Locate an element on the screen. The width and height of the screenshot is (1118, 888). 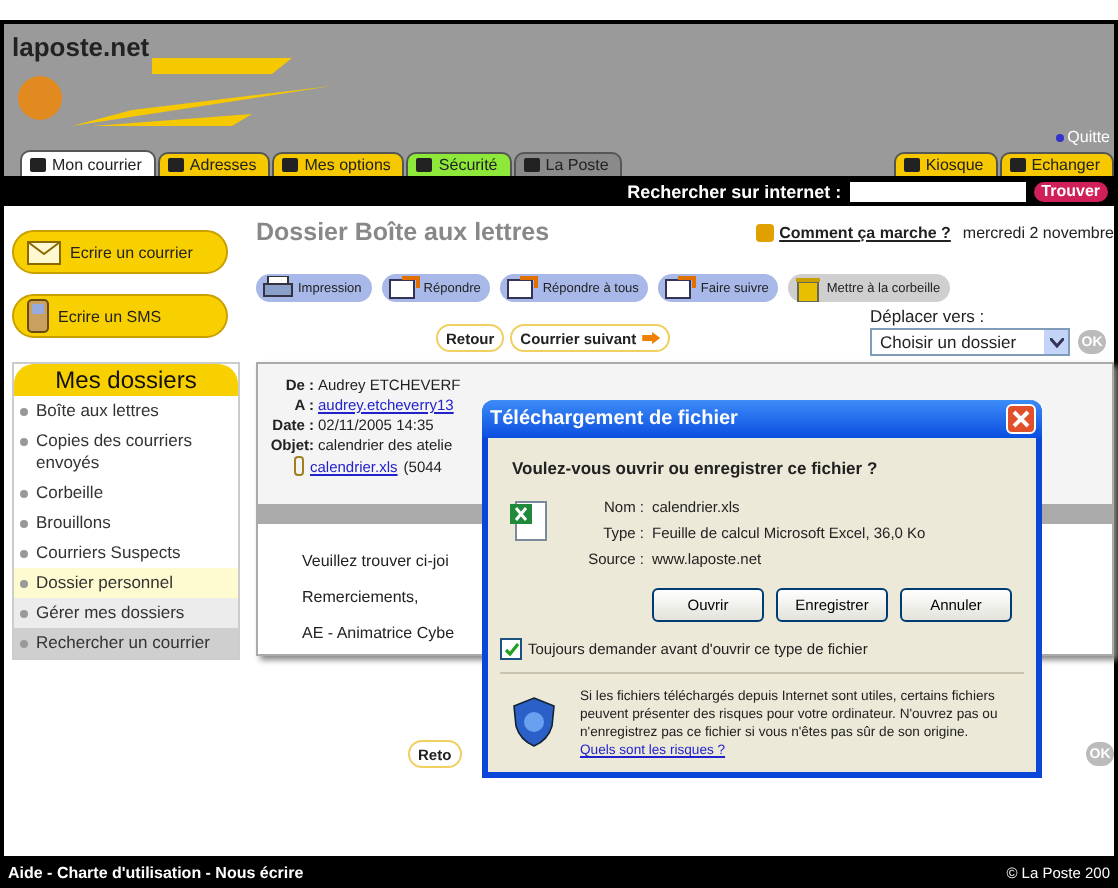
dialog-title: Téléchargement de fichier is located at coordinates (614, 419).